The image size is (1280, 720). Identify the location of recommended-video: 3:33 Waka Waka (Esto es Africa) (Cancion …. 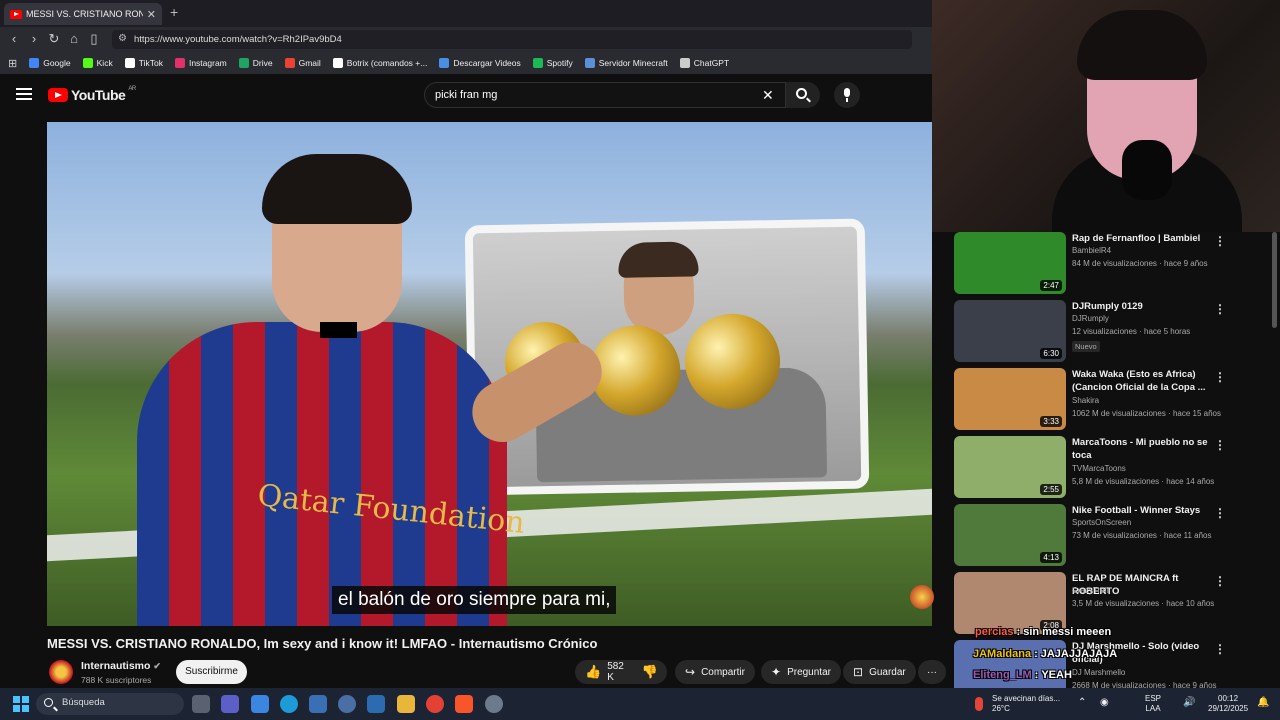
(1111, 400).